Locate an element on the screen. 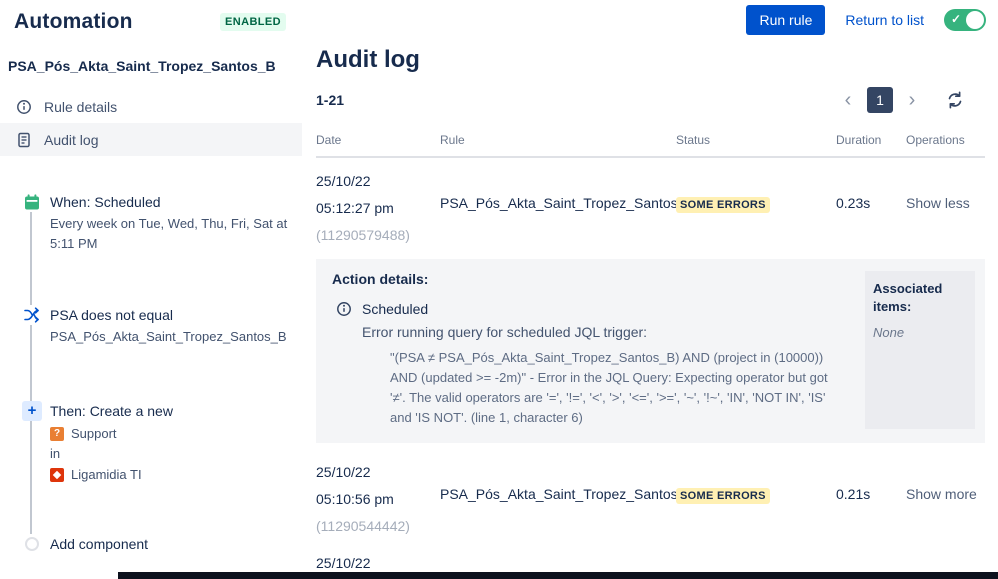 The height and width of the screenshot is (579, 998). audit-log-title: Audit log is located at coordinates (368, 59).